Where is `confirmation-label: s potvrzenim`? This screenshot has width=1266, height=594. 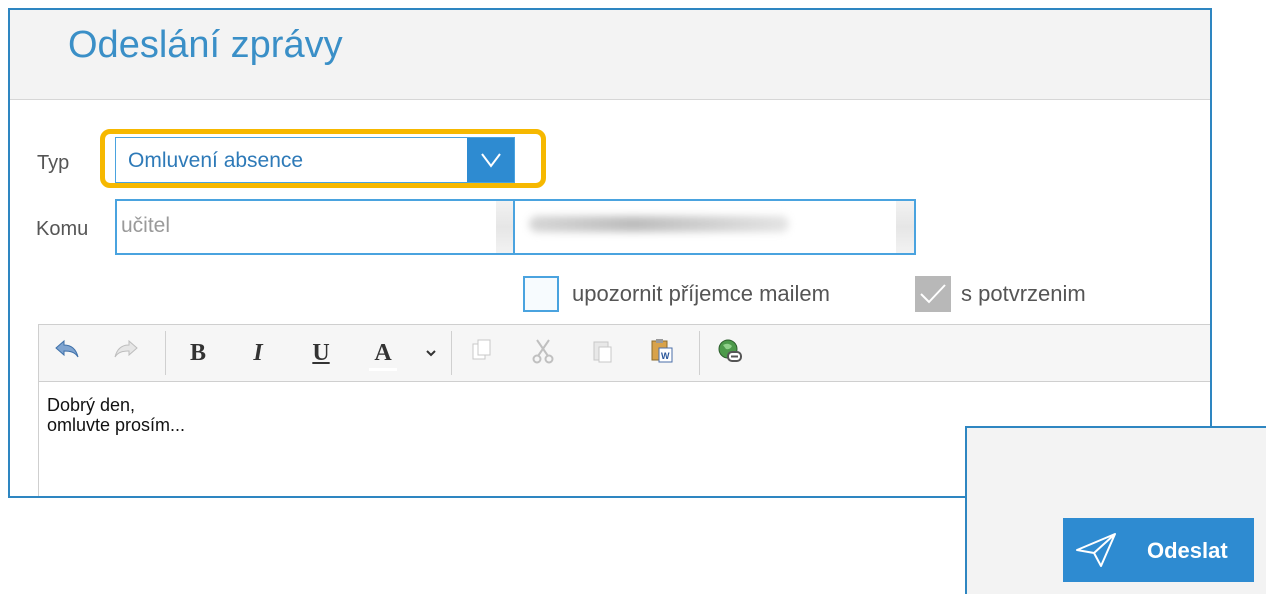 confirmation-label: s potvrzenim is located at coordinates (1023, 293).